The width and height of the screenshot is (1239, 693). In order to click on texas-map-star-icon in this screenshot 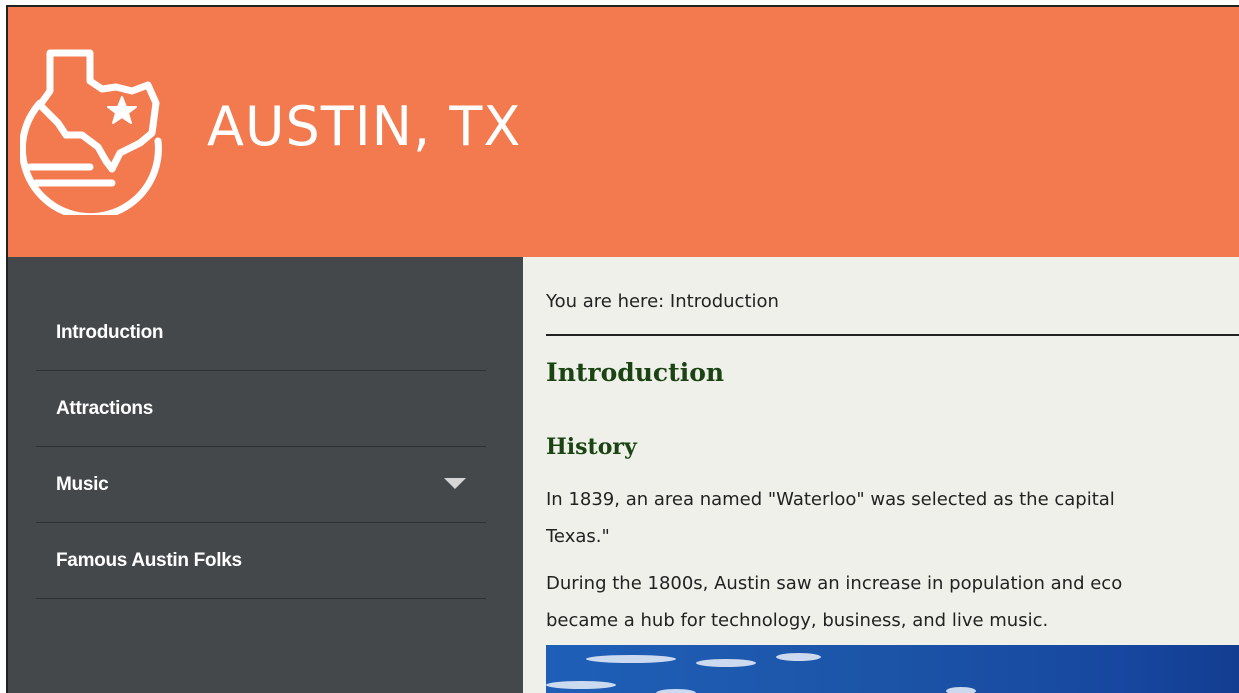, I will do `click(93, 129)`.